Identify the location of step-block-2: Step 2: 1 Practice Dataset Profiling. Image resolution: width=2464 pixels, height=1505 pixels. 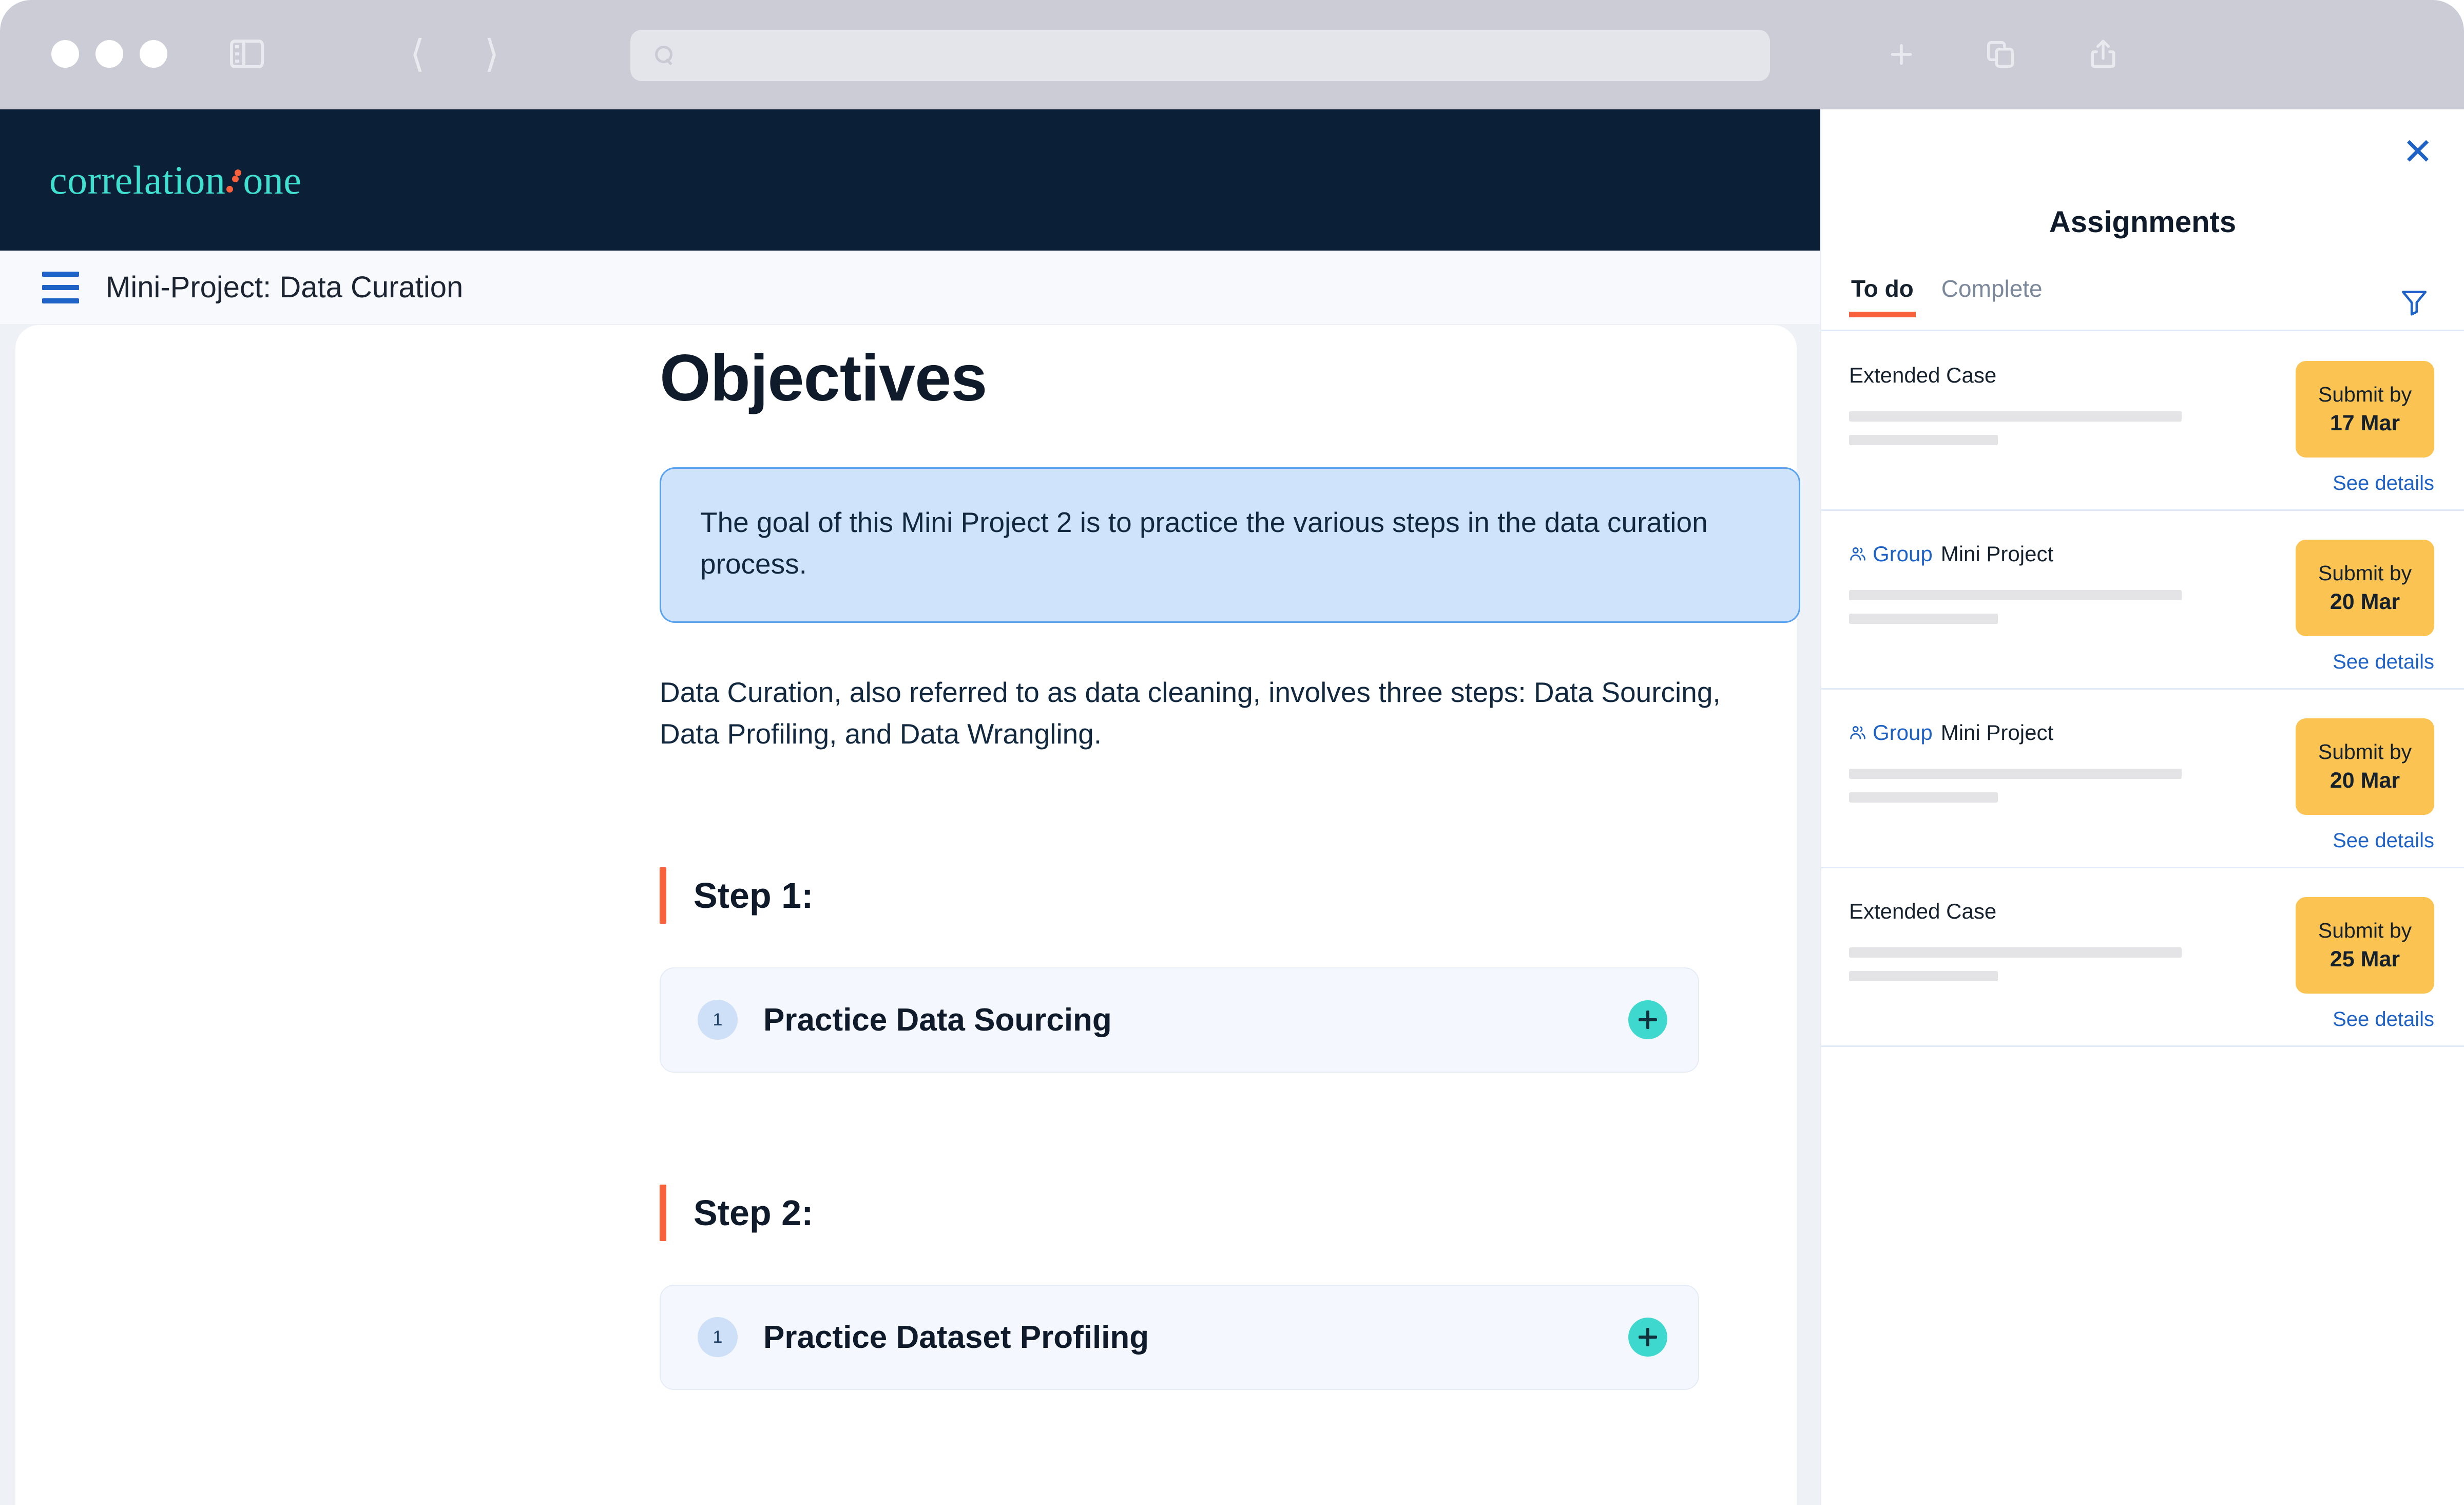
(1237, 1287).